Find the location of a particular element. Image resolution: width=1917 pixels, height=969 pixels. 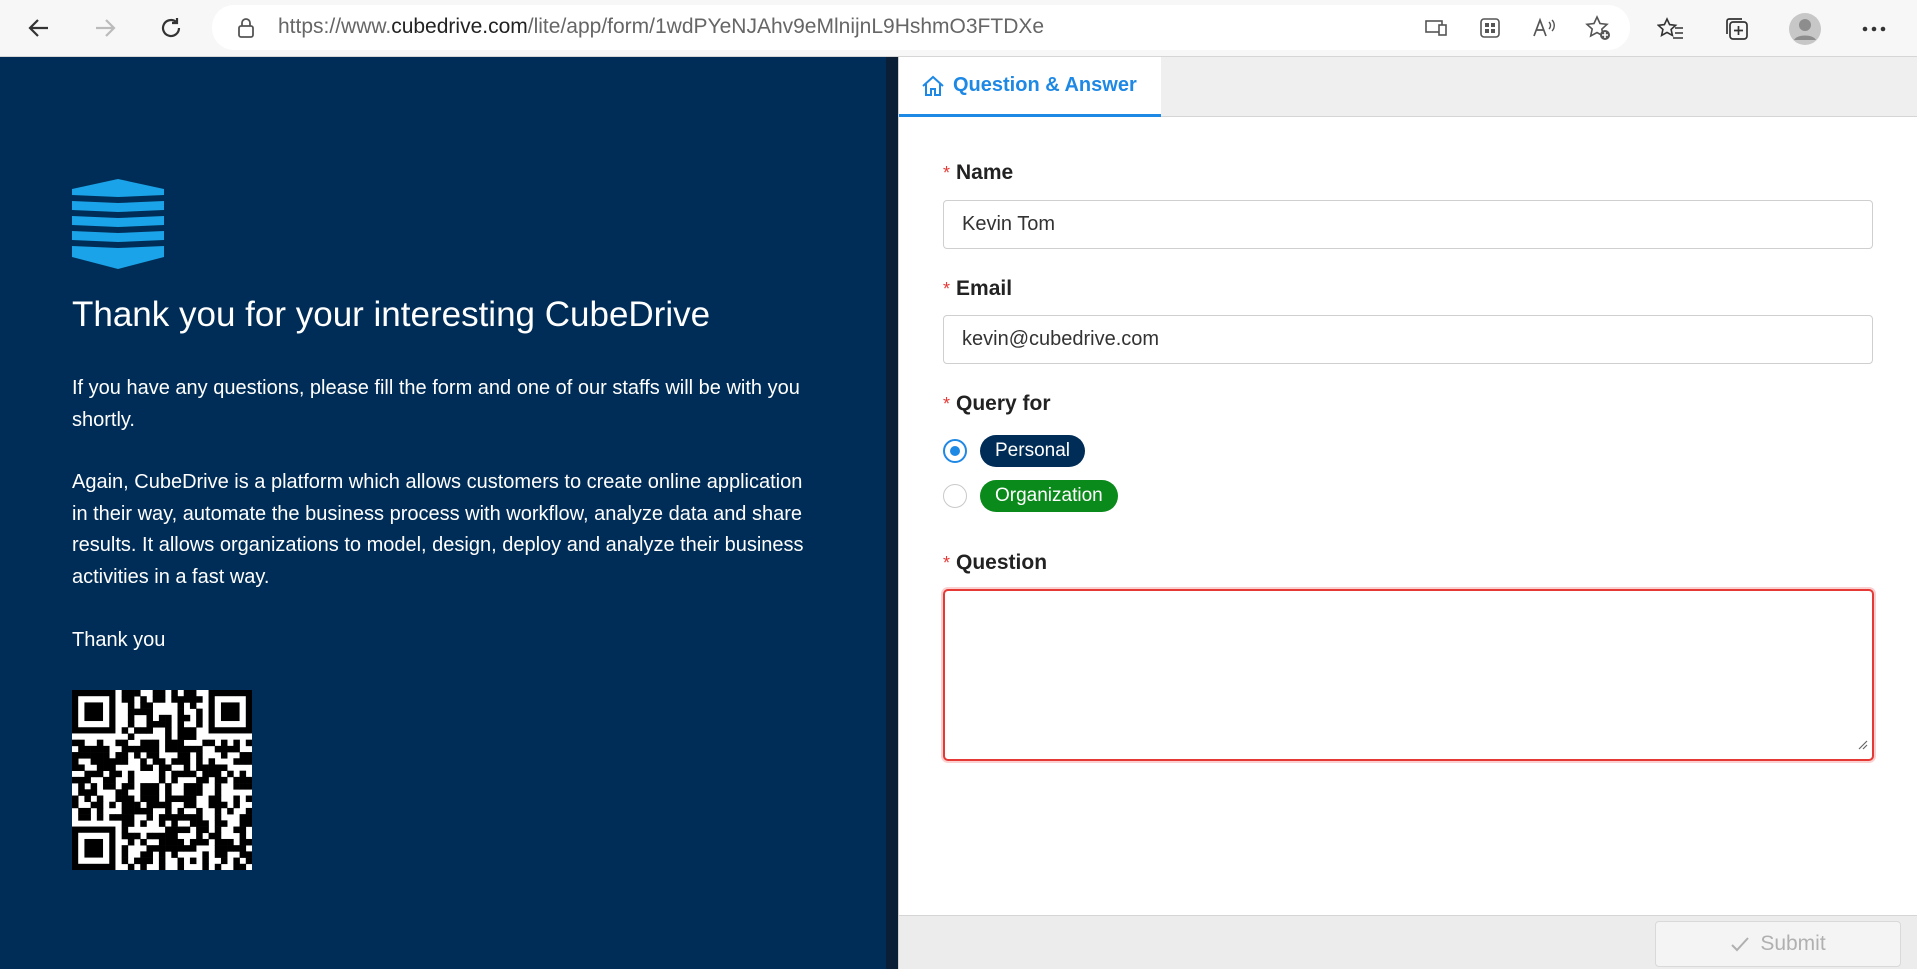

home-icon is located at coordinates (933, 86).